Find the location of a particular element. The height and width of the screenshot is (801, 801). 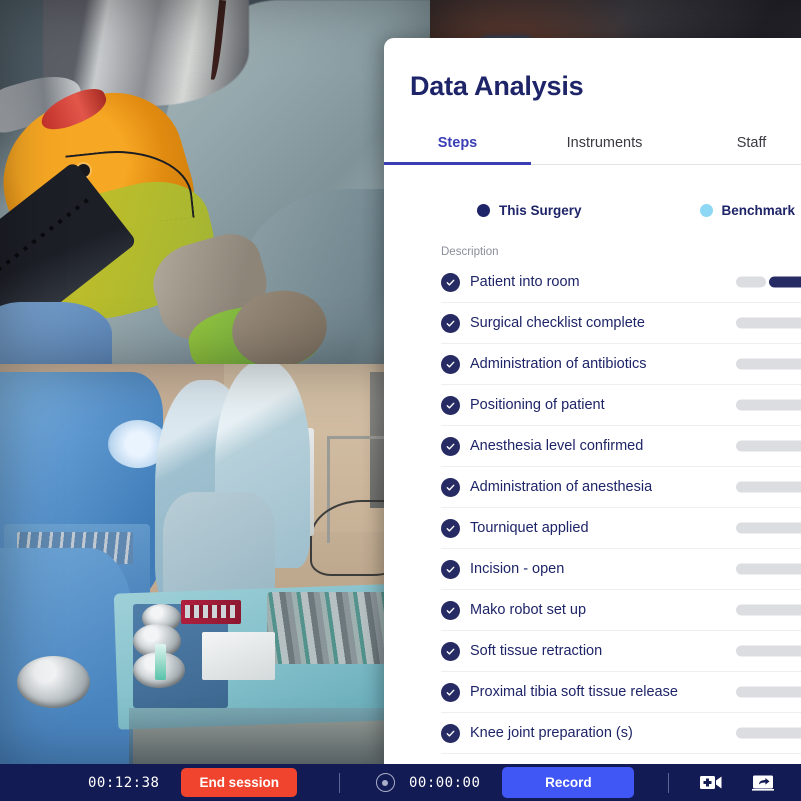

step-label: Positioning of patient is located at coordinates (537, 405).